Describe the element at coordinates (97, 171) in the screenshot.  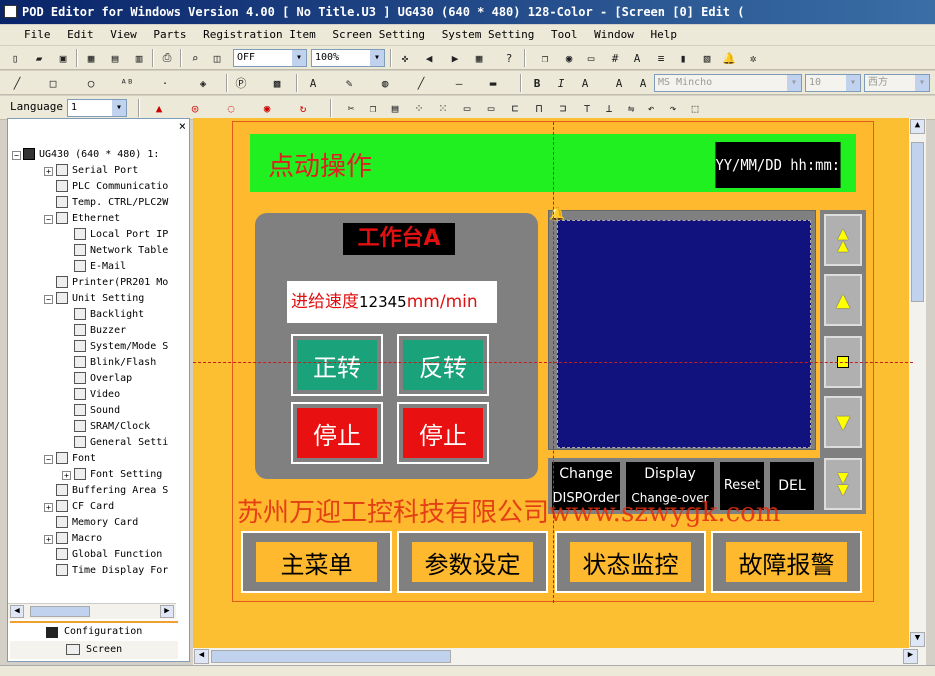
I see `tree-item-serial-port: Serial Port` at that location.